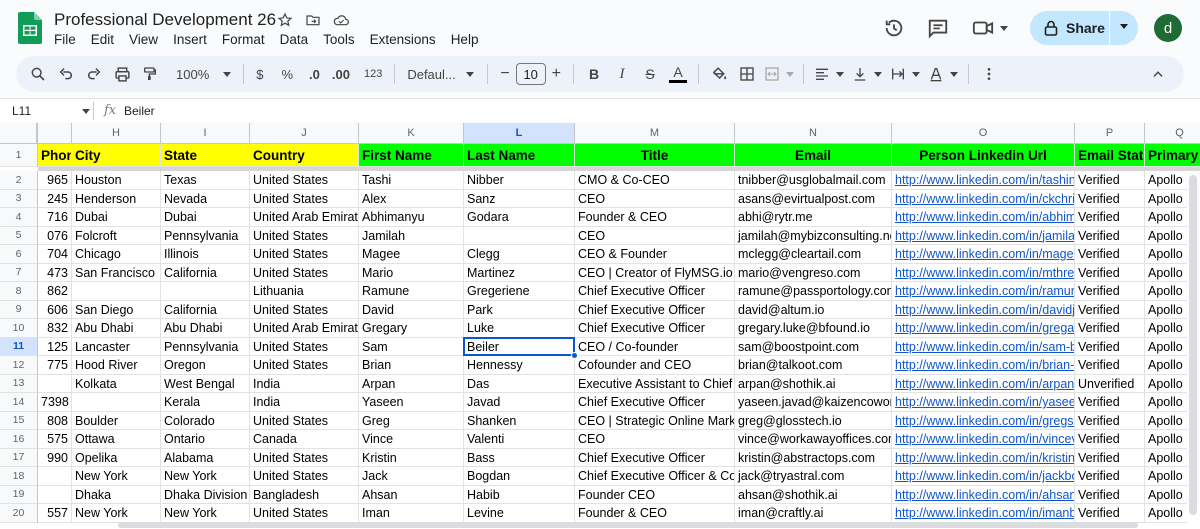  Describe the element at coordinates (411, 383) in the screenshot. I see `table-cell: Arpan` at that location.